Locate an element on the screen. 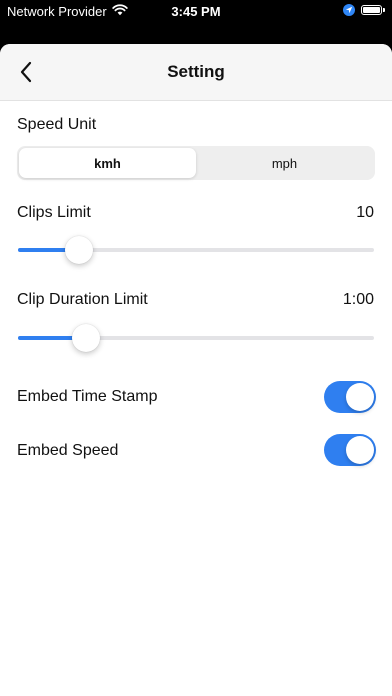 Image resolution: width=392 pixels, height=696 pixels. status-time: 3:45 PM is located at coordinates (196, 11).